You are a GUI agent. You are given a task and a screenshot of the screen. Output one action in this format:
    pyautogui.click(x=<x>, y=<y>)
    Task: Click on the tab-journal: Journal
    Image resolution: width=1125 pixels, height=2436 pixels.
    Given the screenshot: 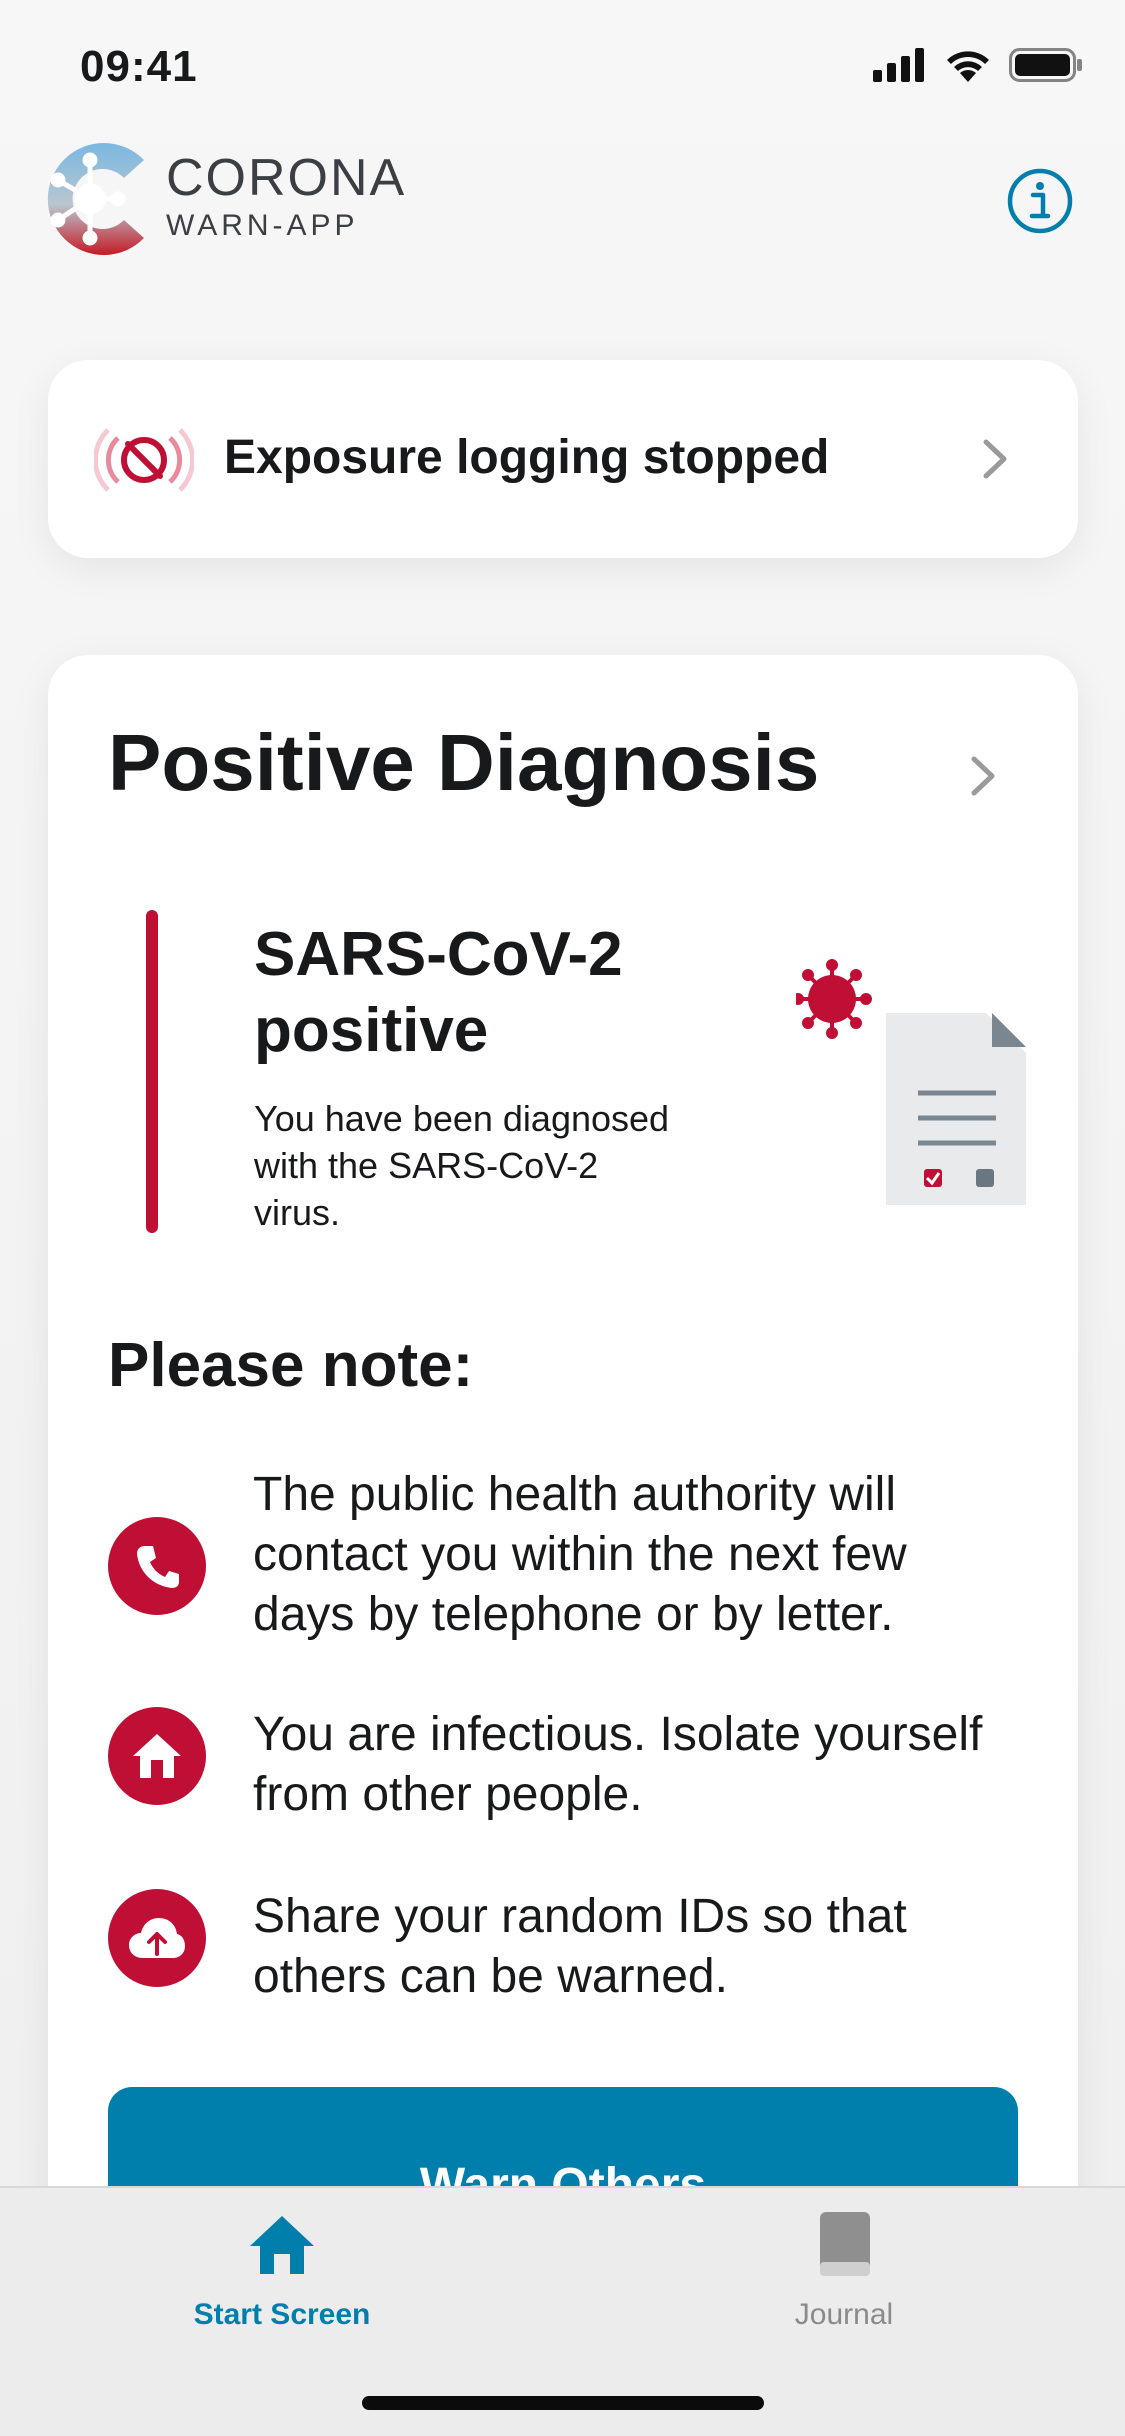 What is the action you would take?
    pyautogui.click(x=844, y=2278)
    